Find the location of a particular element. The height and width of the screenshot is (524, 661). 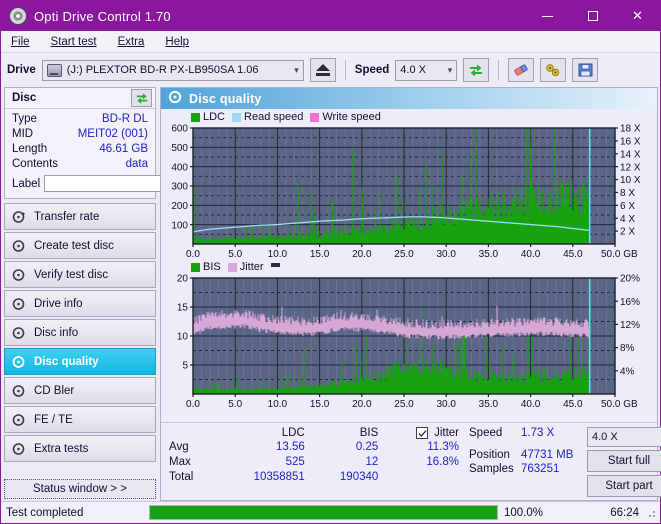

status-bar: Test completed 100.0% 66:24 is located at coordinates (330, 512).